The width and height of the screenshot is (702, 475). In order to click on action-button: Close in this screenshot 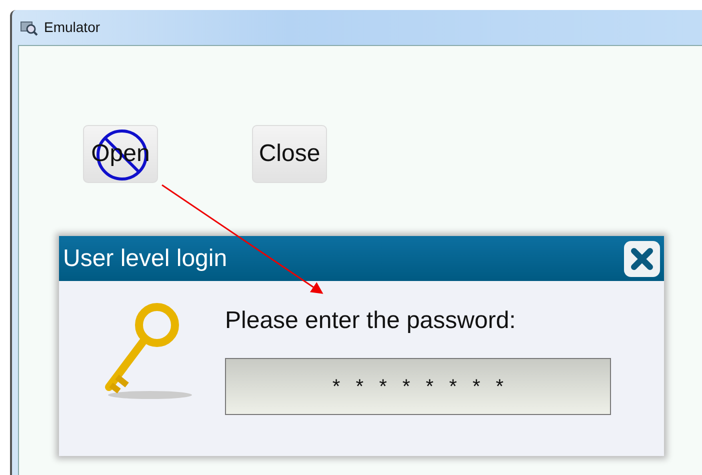, I will do `click(289, 154)`.